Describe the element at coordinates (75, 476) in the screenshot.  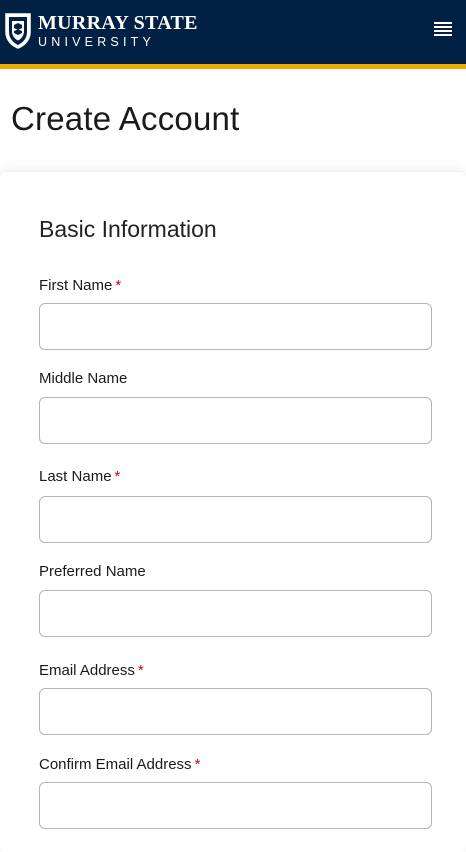
I see `last-name-label-text: Last Name` at that location.